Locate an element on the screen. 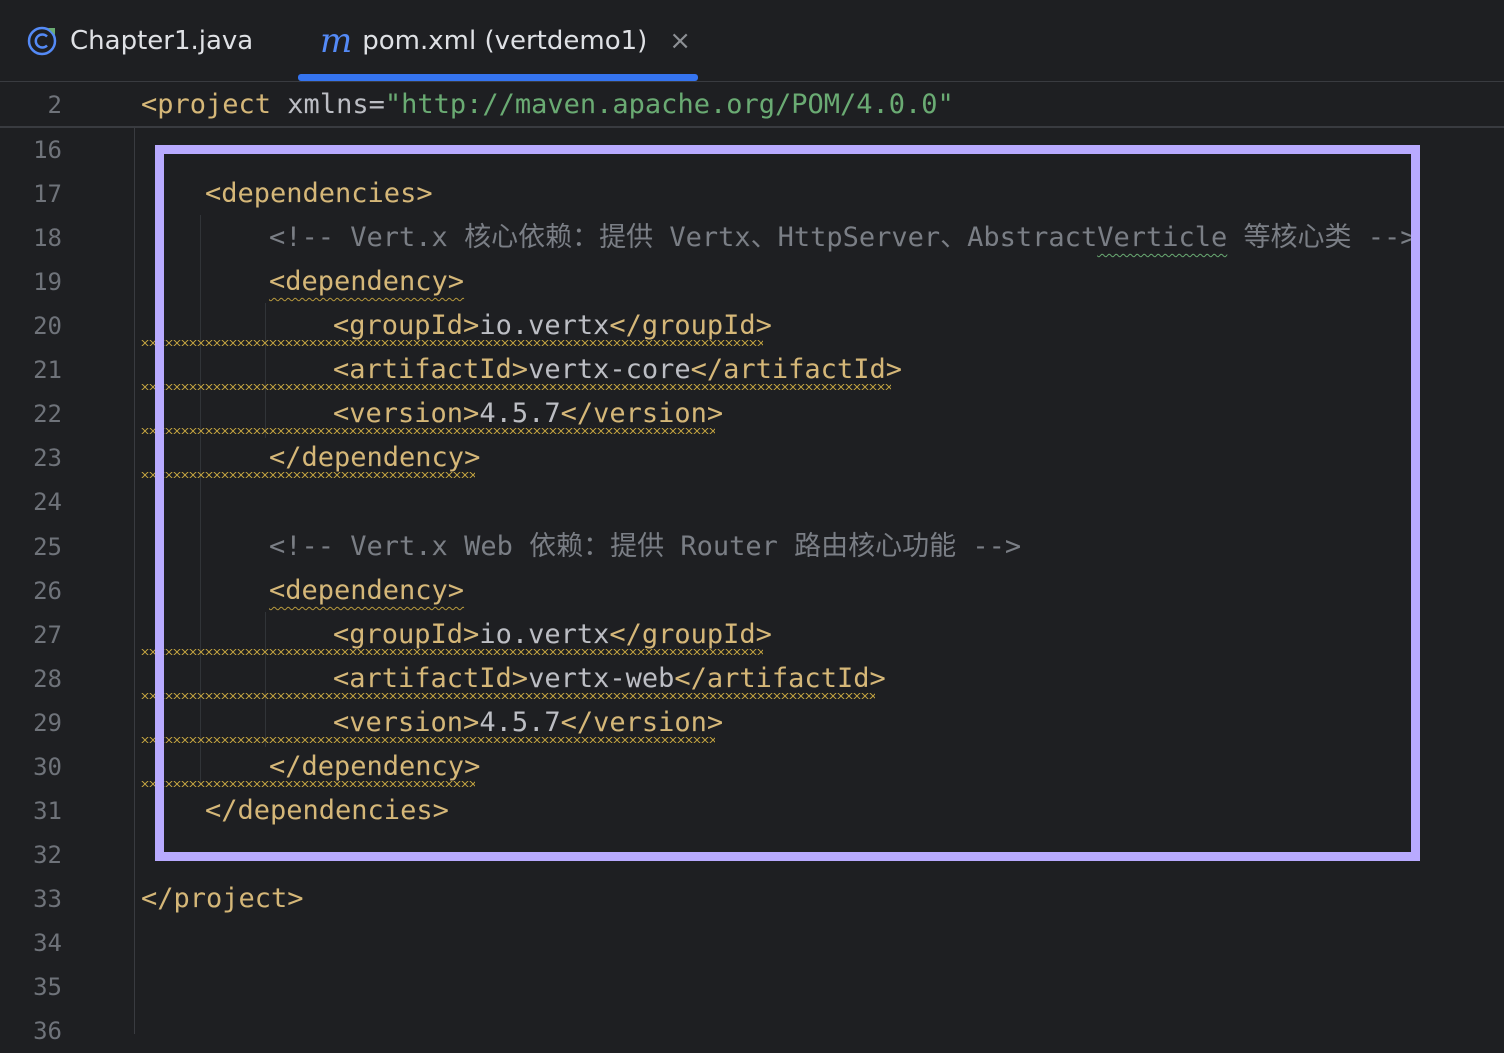 This screenshot has width=1504, height=1053. code-line-17: <dependencies> is located at coordinates (319, 194).